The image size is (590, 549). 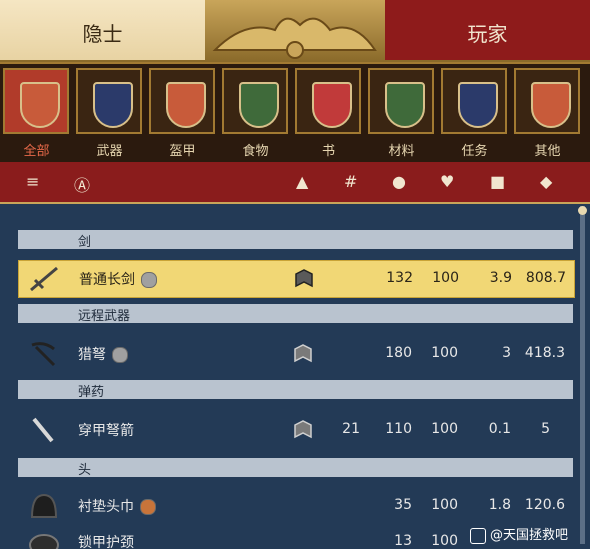 What do you see at coordinates (295, 430) in the screenshot?
I see `table-row: 穿甲弩箭 21 110 100 0.1 5` at bounding box center [295, 430].